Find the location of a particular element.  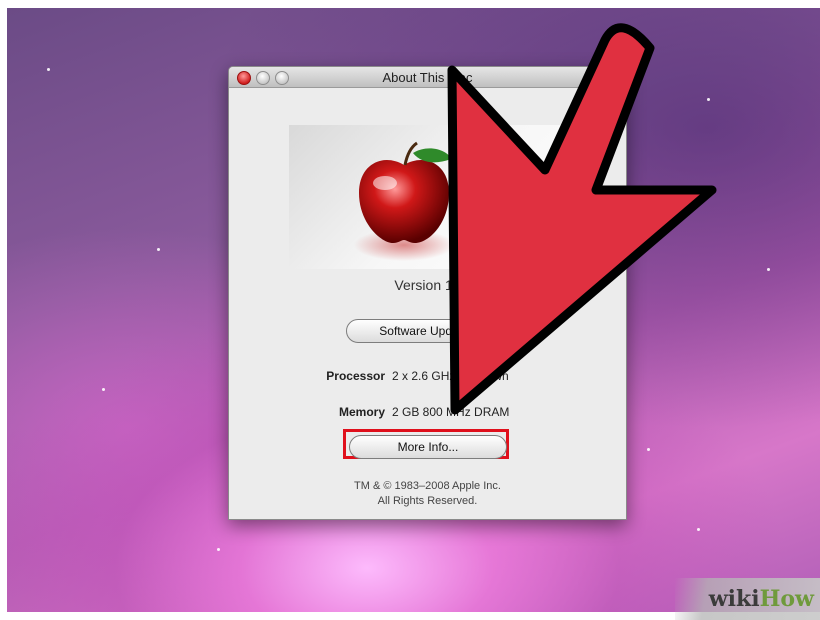

window-titlebar: About This Mac is located at coordinates (427, 77).